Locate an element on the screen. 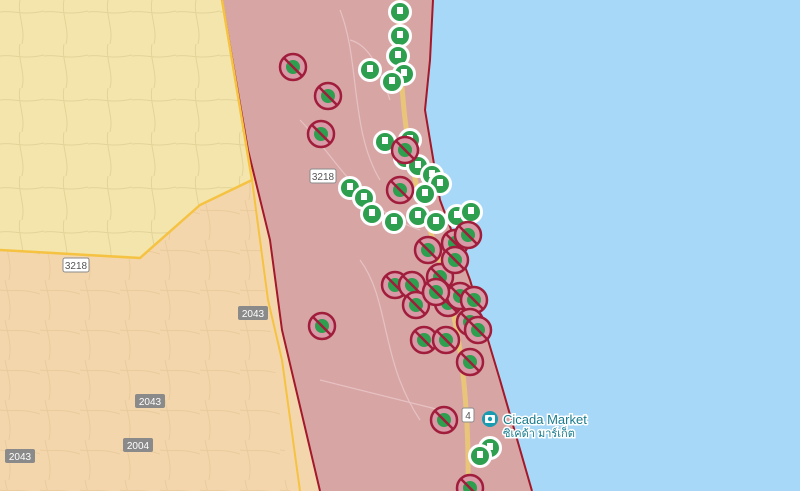  road-badge-2043-east: 2043 is located at coordinates (253, 313).